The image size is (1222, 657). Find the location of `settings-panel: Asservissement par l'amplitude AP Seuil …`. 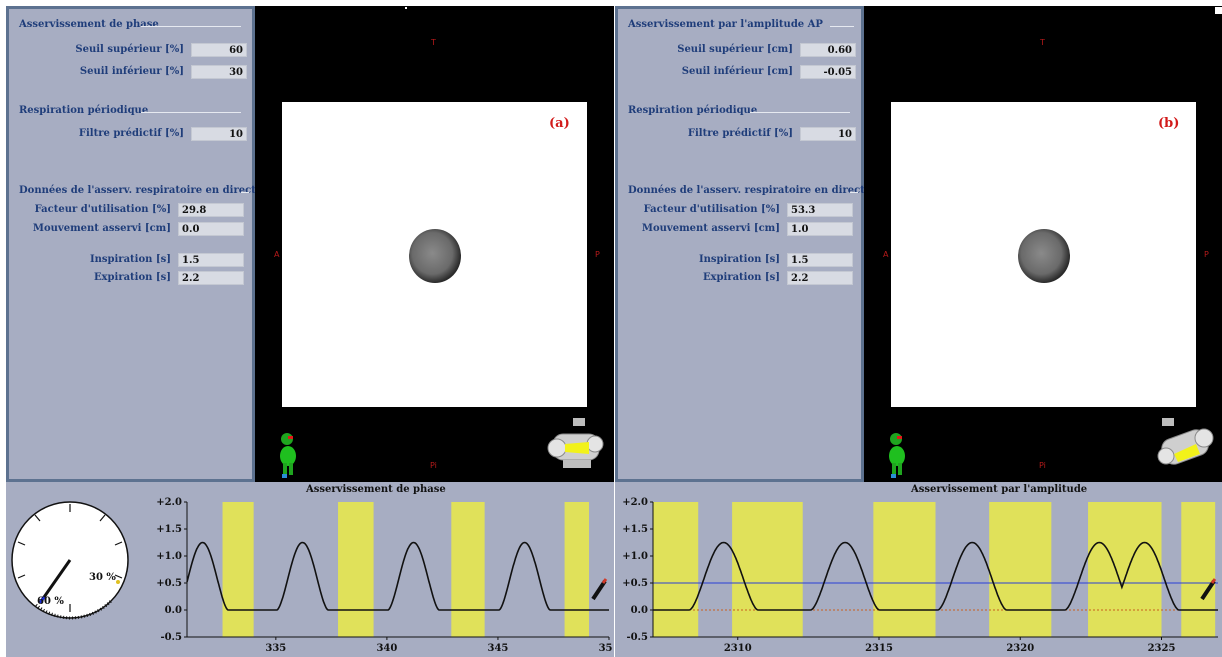

settings-panel: Asservissement par l'amplitude AP Seuil … is located at coordinates (740, 244).